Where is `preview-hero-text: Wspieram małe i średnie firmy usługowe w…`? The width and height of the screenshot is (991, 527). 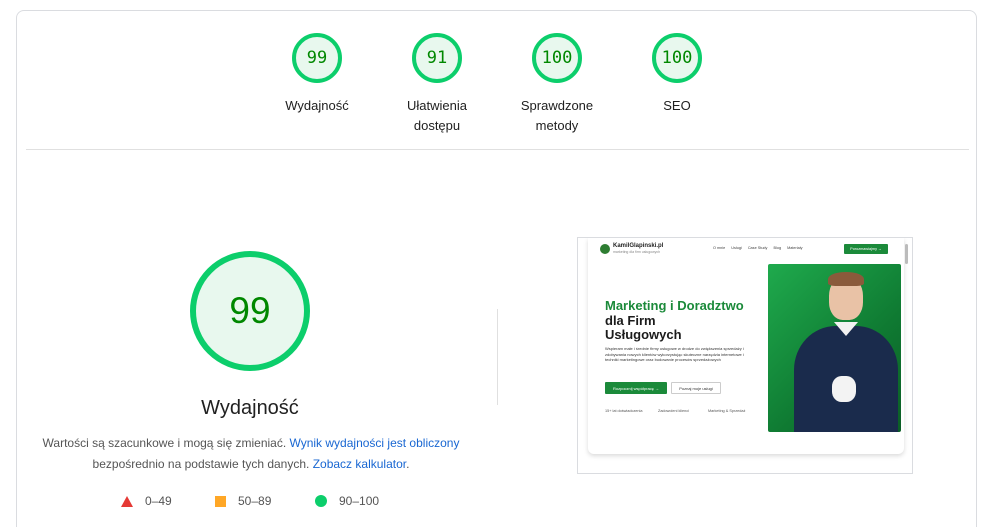
preview-hero-text: Wspieram małe i średnie firmy usługowe w… is located at coordinates (674, 354).